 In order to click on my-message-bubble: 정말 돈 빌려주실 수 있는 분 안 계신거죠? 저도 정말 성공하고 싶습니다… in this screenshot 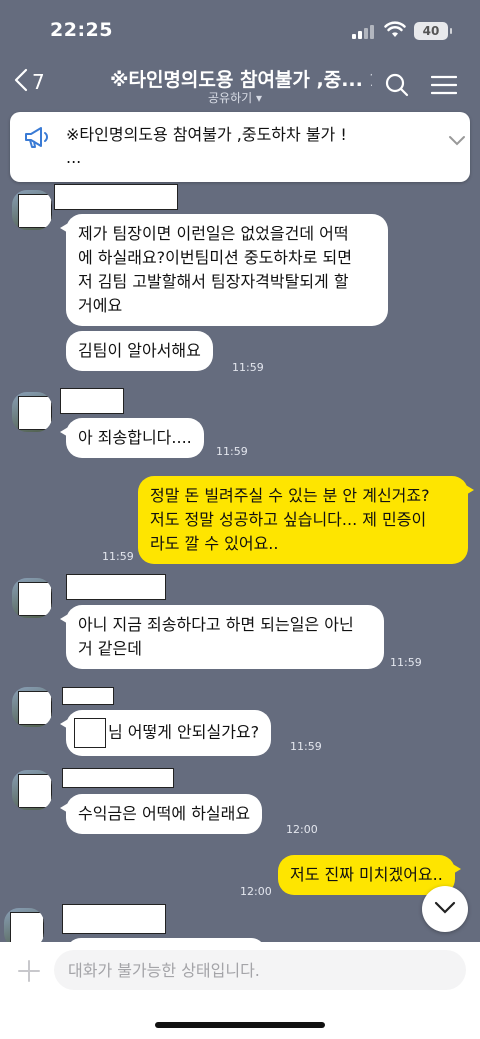, I will do `click(306, 520)`.